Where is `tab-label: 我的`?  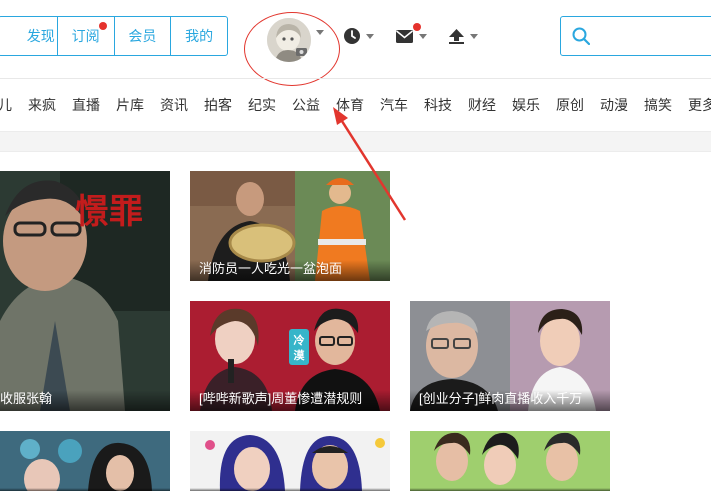
tab-label: 我的 is located at coordinates (199, 36).